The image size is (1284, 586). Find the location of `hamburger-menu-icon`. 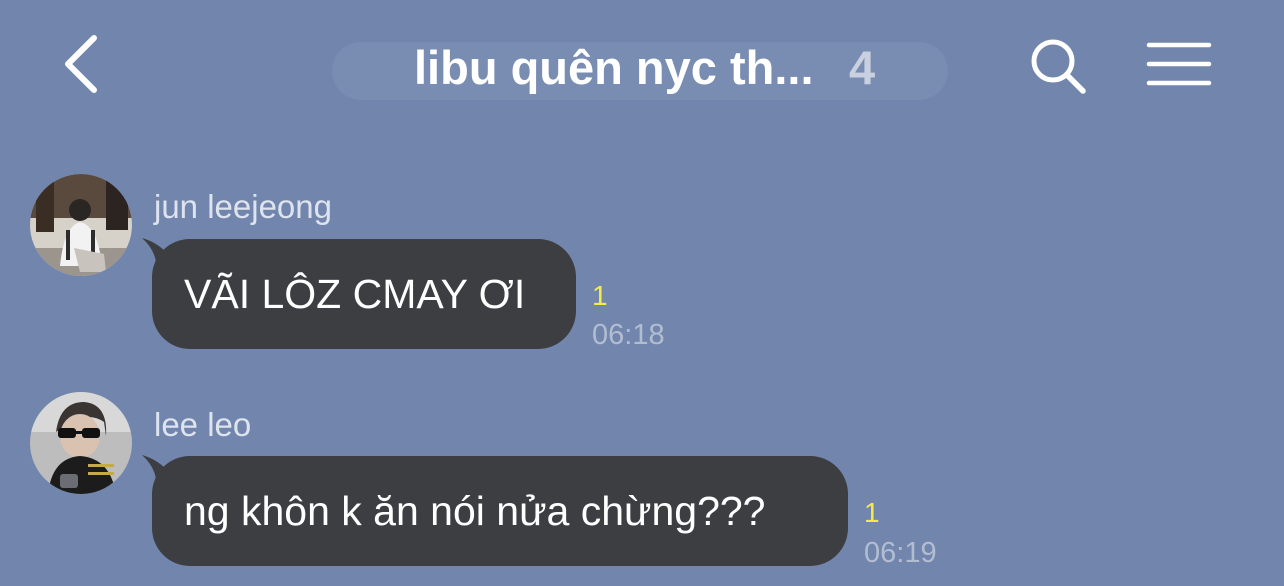

hamburger-menu-icon is located at coordinates (1179, 64).